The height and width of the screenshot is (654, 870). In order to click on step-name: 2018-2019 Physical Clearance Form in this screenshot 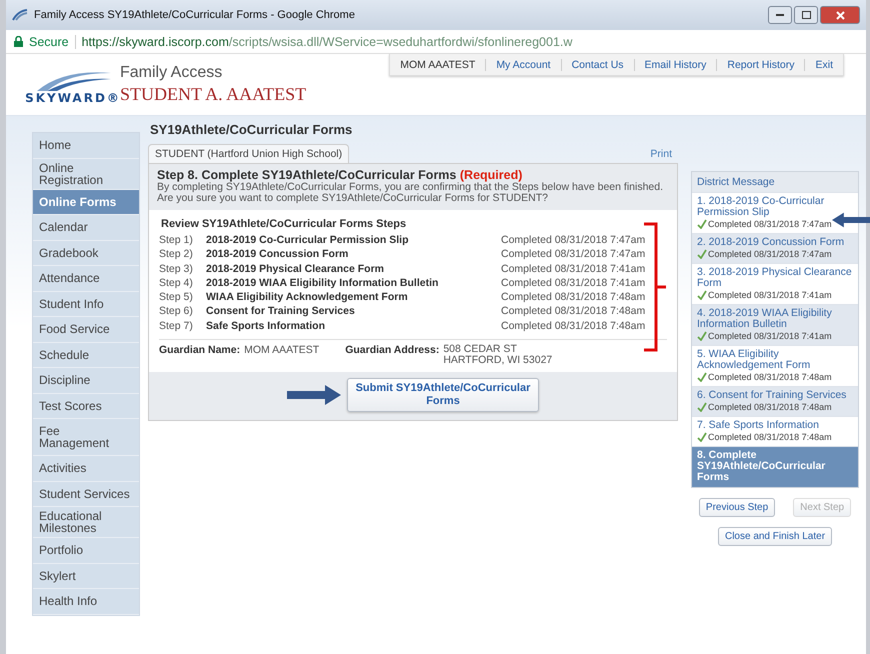, I will do `click(296, 269)`.